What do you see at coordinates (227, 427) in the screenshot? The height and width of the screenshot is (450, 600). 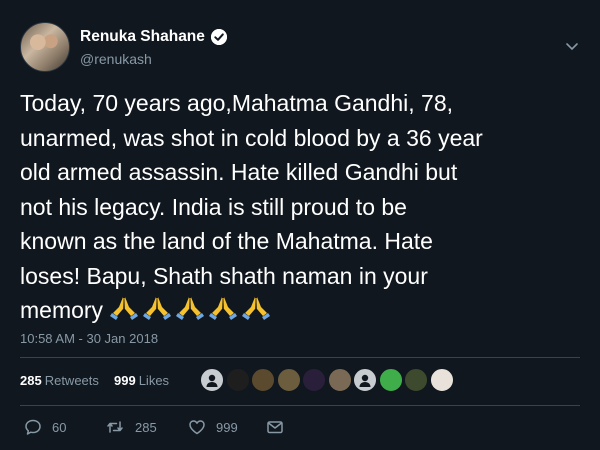 I see `like-count: 999` at bounding box center [227, 427].